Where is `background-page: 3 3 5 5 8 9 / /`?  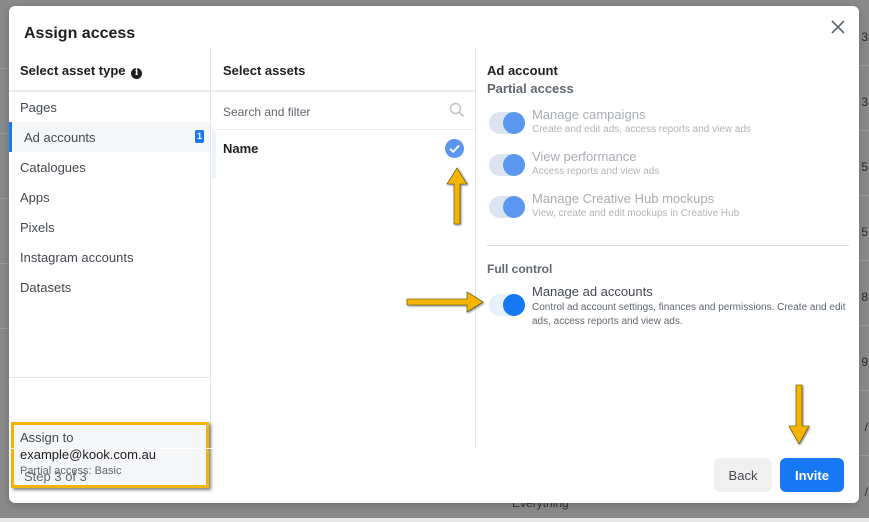
background-page: 3 3 5 5 8 9 / / is located at coordinates (864, 261).